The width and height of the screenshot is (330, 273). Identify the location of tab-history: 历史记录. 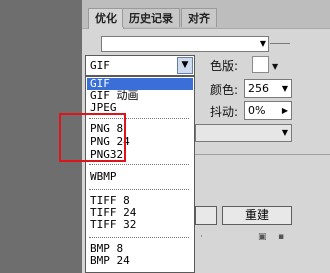
(151, 17).